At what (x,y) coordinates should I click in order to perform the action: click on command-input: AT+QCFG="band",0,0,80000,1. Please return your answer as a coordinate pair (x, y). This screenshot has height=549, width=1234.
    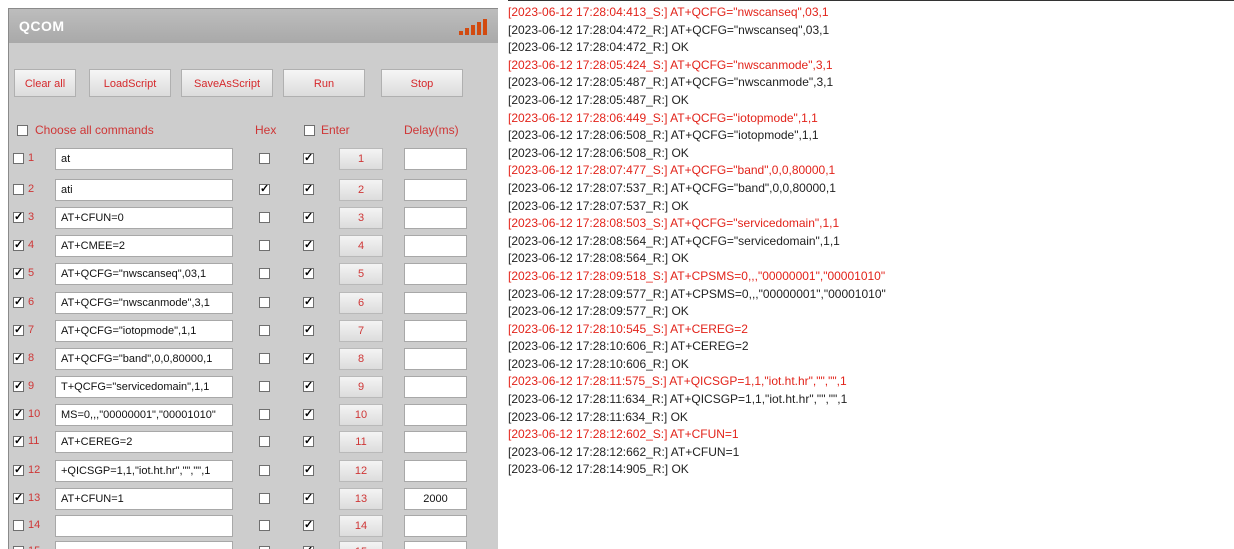
    Looking at the image, I should click on (144, 359).